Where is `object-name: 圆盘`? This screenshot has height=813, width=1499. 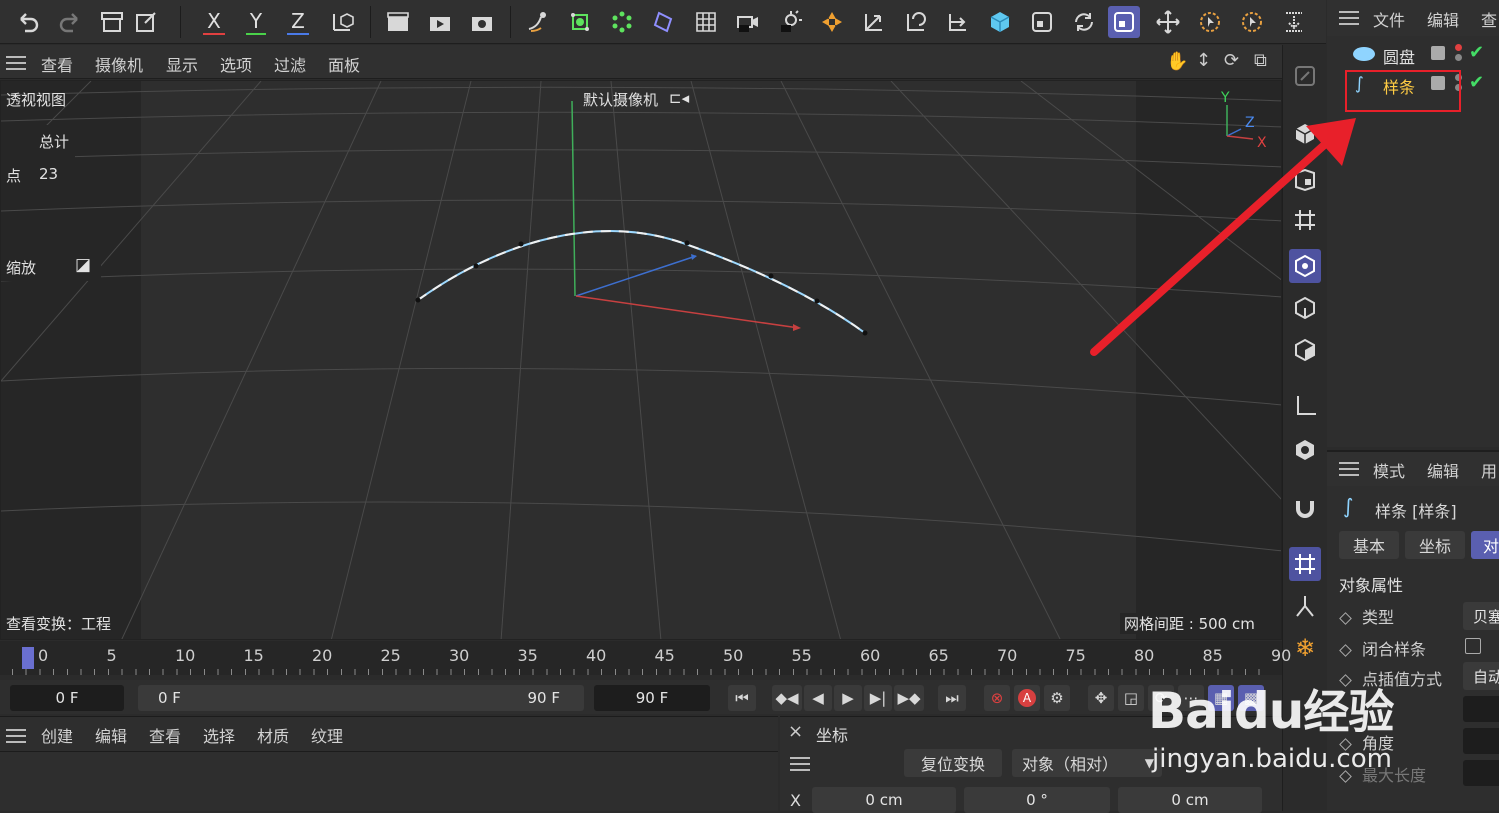 object-name: 圆盘 is located at coordinates (1399, 56).